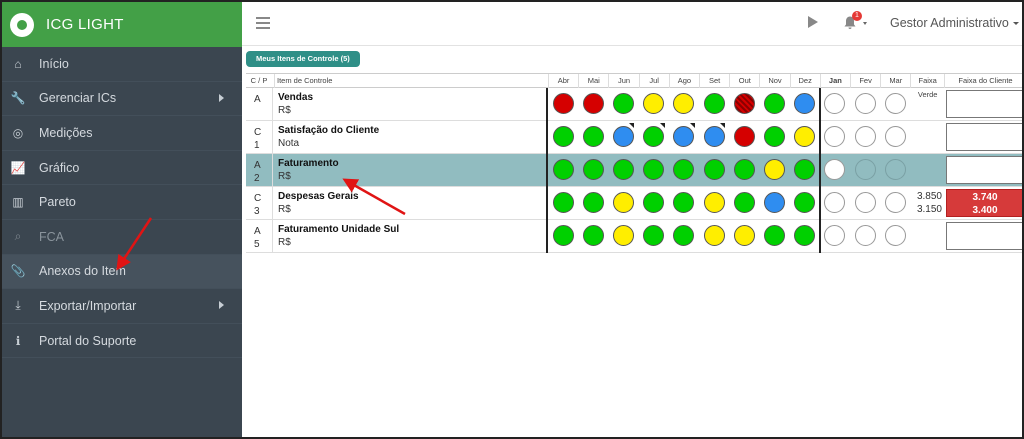  Describe the element at coordinates (122, 237) in the screenshot. I see `sidebar-item-fca: ⌕ FCA` at that location.